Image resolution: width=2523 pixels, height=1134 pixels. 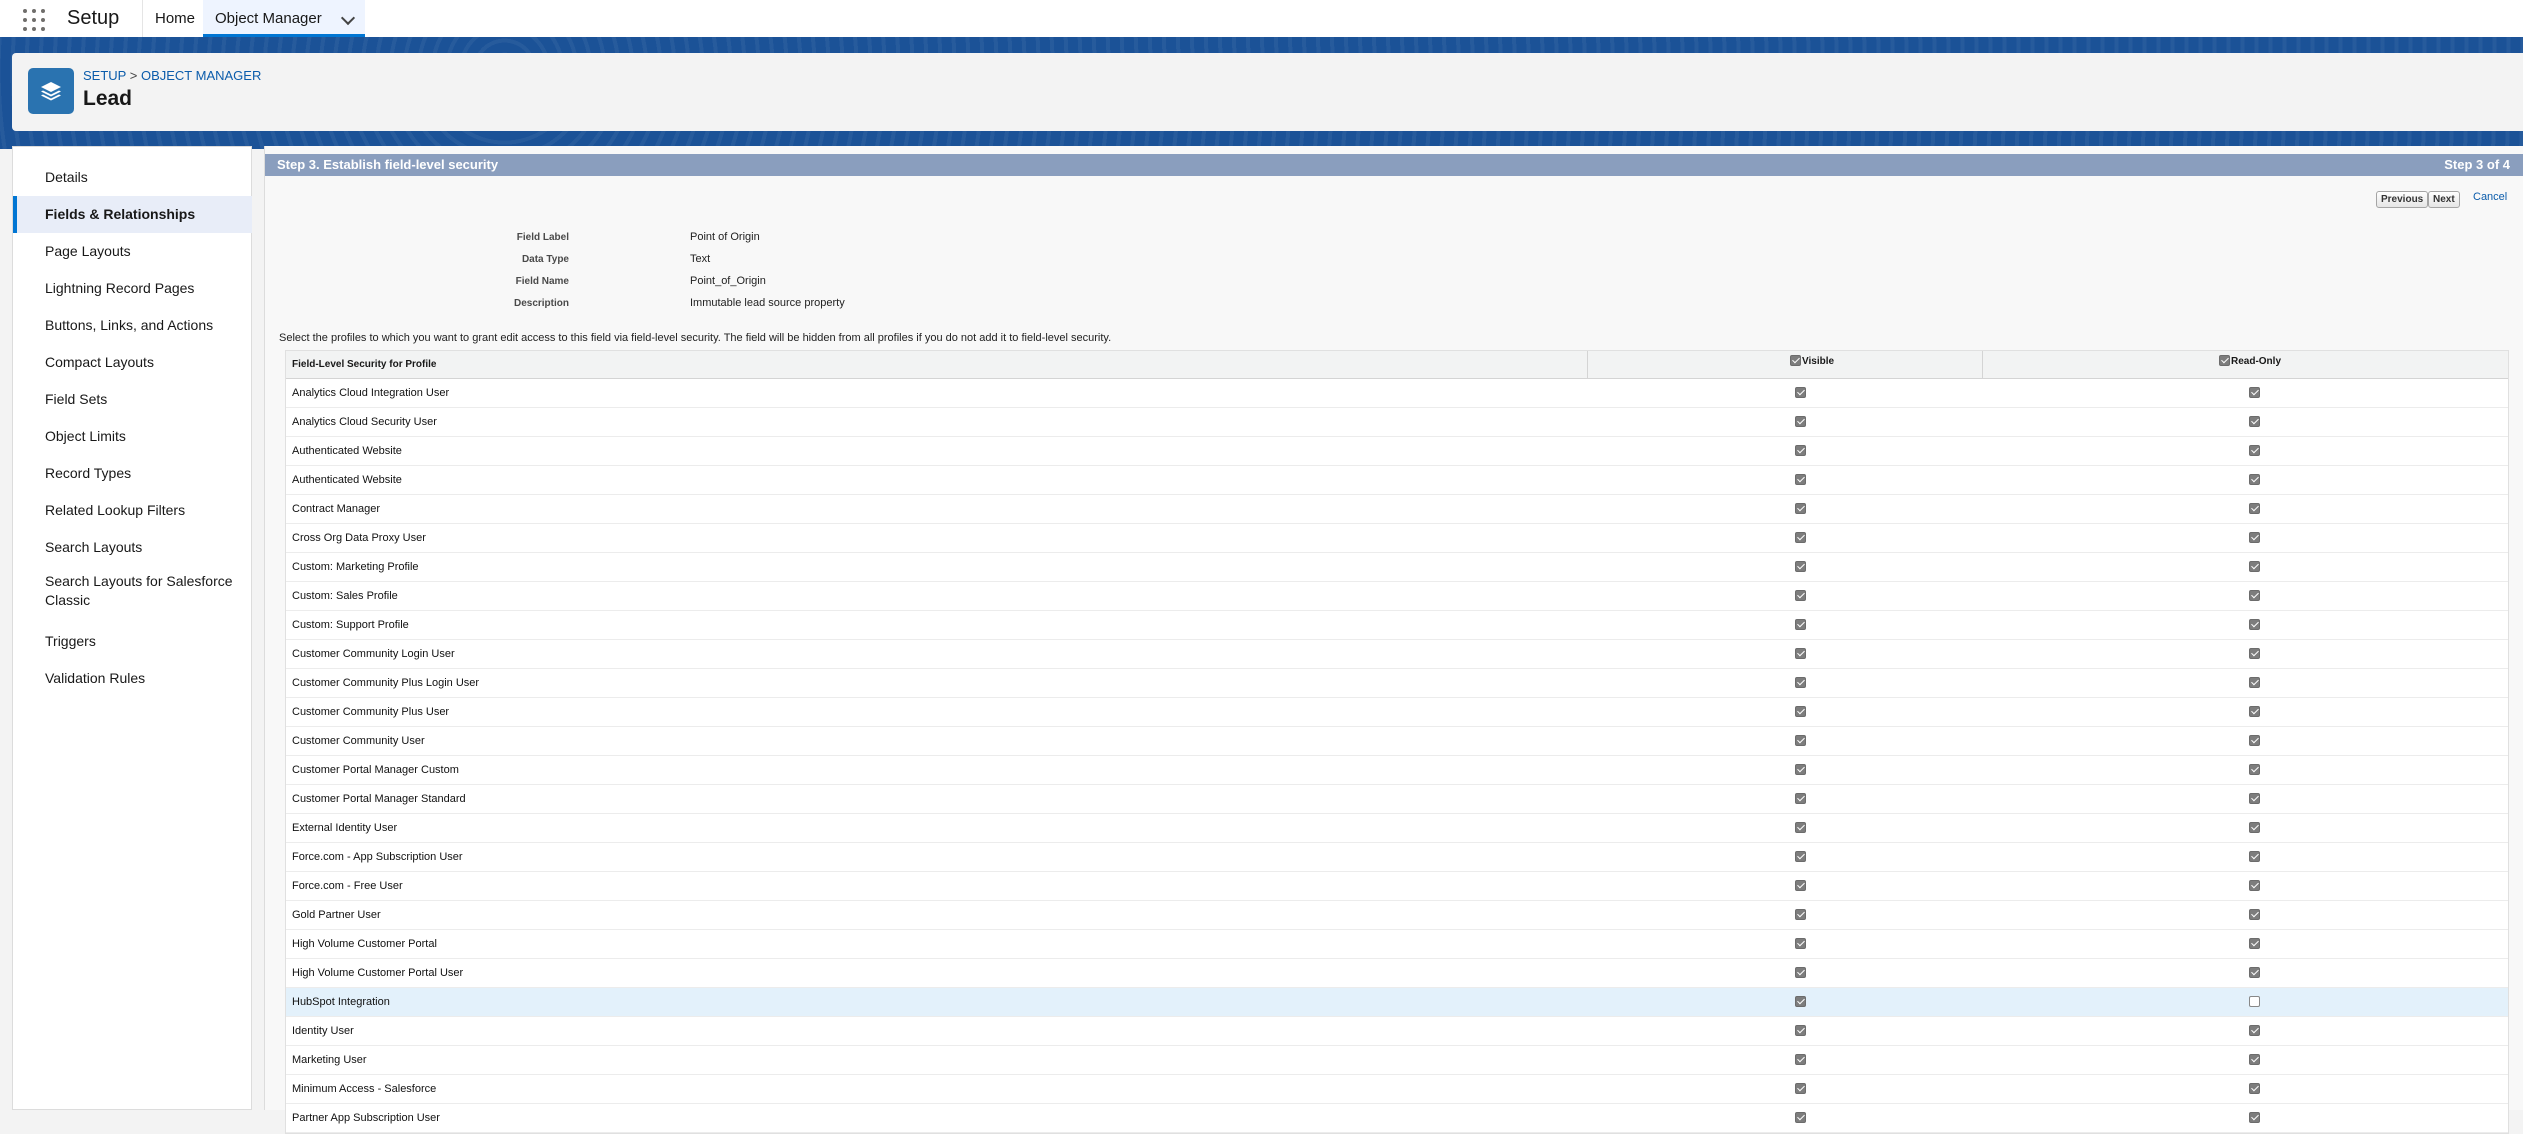 What do you see at coordinates (132, 214) in the screenshot?
I see `sidebar-item-fields-relationships: Fields & Relationships` at bounding box center [132, 214].